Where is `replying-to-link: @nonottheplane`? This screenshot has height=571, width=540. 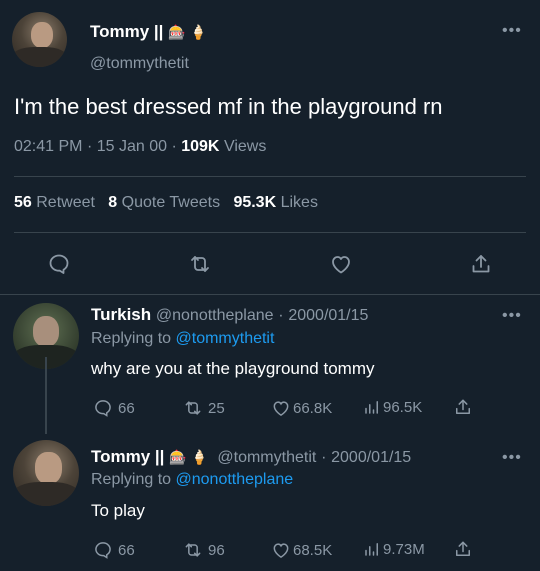
replying-to-link: @nonottheplane is located at coordinates (235, 479).